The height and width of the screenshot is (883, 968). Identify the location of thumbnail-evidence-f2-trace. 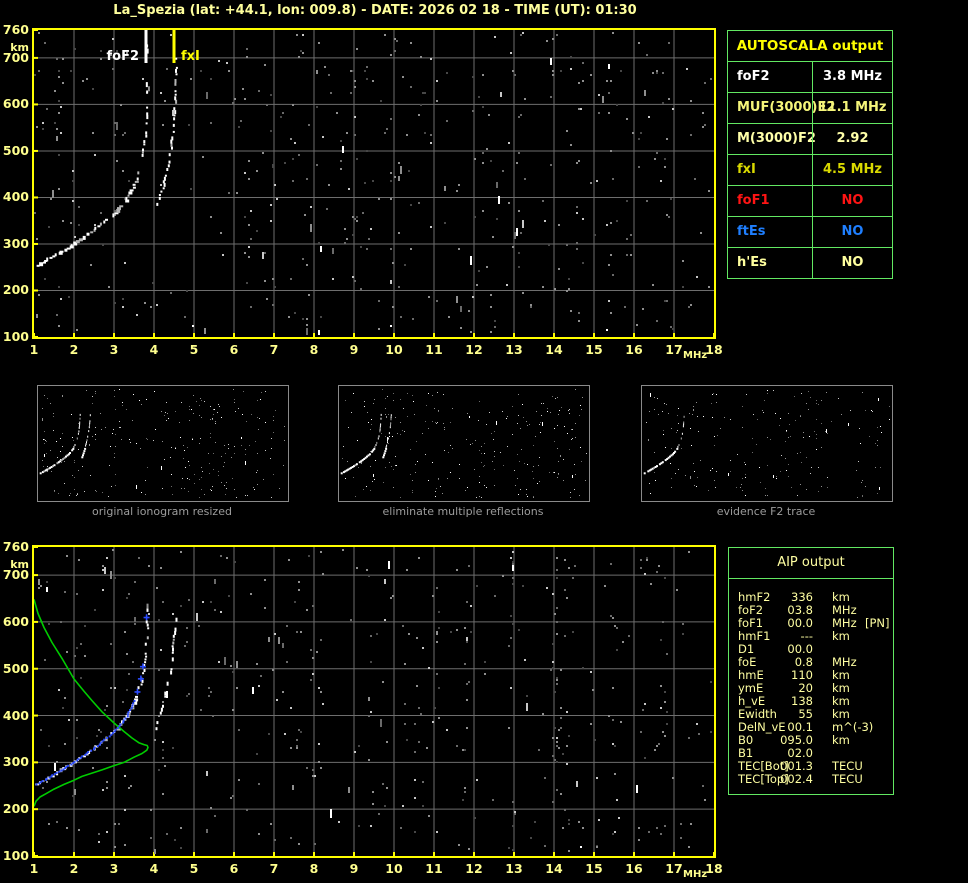
(767, 443).